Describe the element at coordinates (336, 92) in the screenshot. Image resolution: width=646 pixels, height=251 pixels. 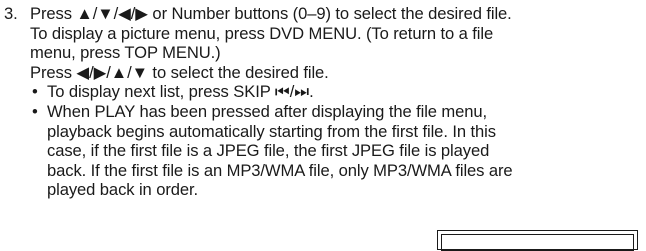
I see `note-item-next-list: • To display next list, press SKIP ⏮/⏭.` at that location.